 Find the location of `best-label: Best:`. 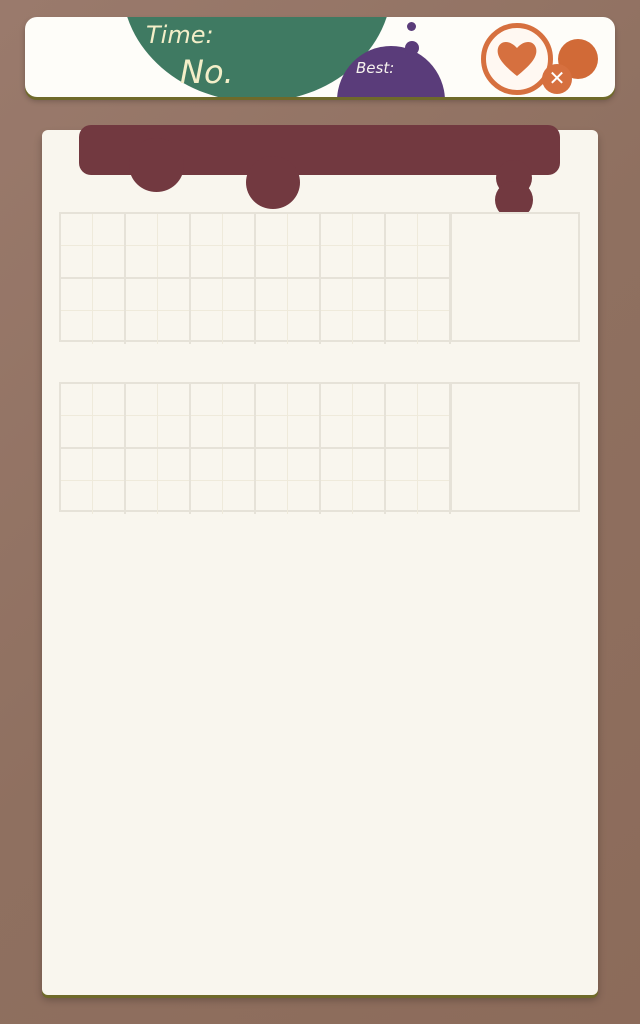

best-label: Best: is located at coordinates (375, 68).